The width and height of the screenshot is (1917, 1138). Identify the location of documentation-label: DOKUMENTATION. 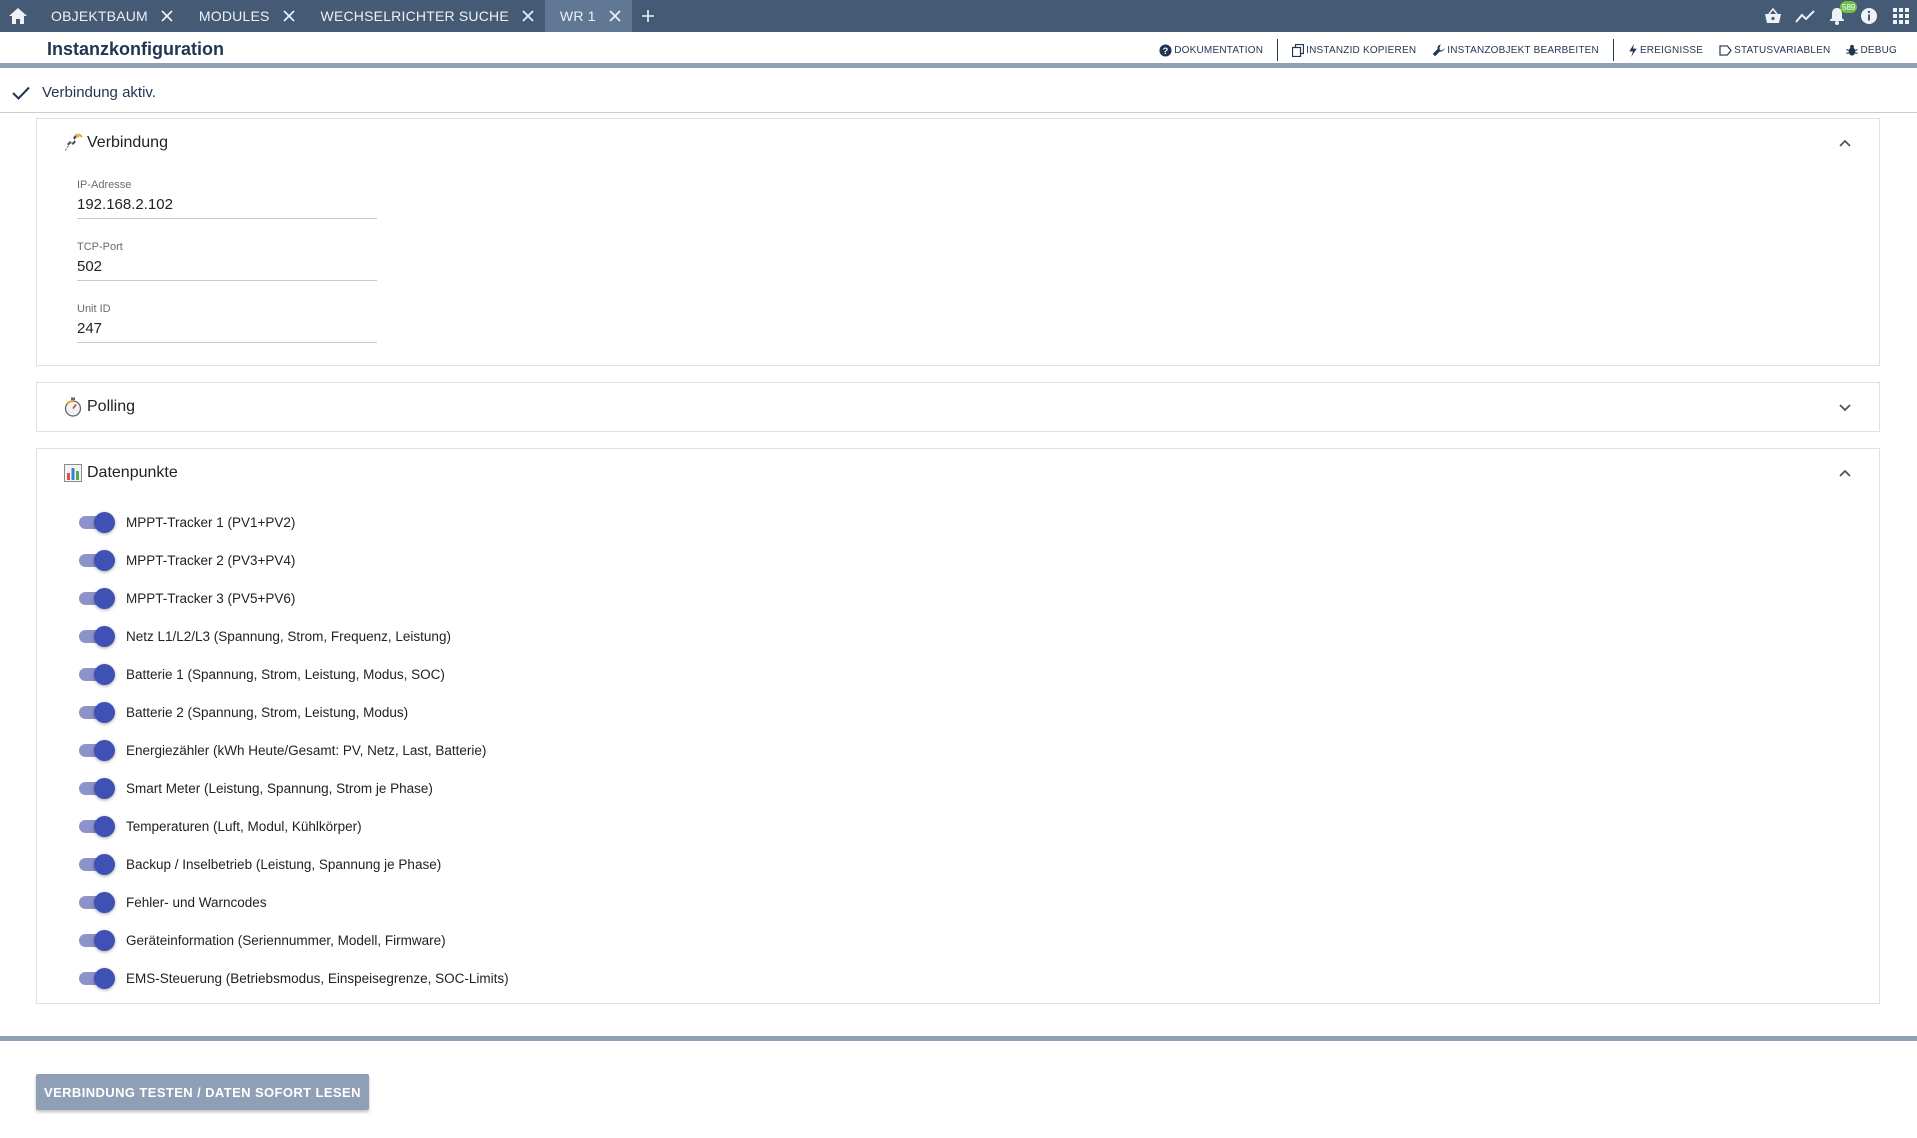
(1219, 50).